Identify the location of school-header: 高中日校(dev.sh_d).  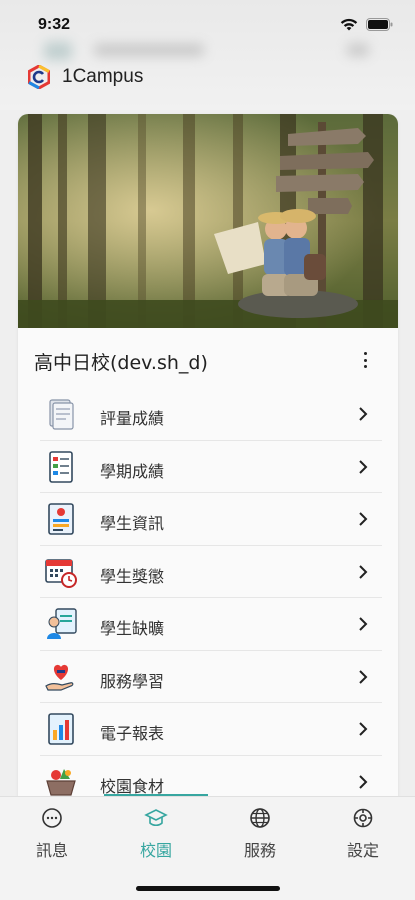
(208, 358).